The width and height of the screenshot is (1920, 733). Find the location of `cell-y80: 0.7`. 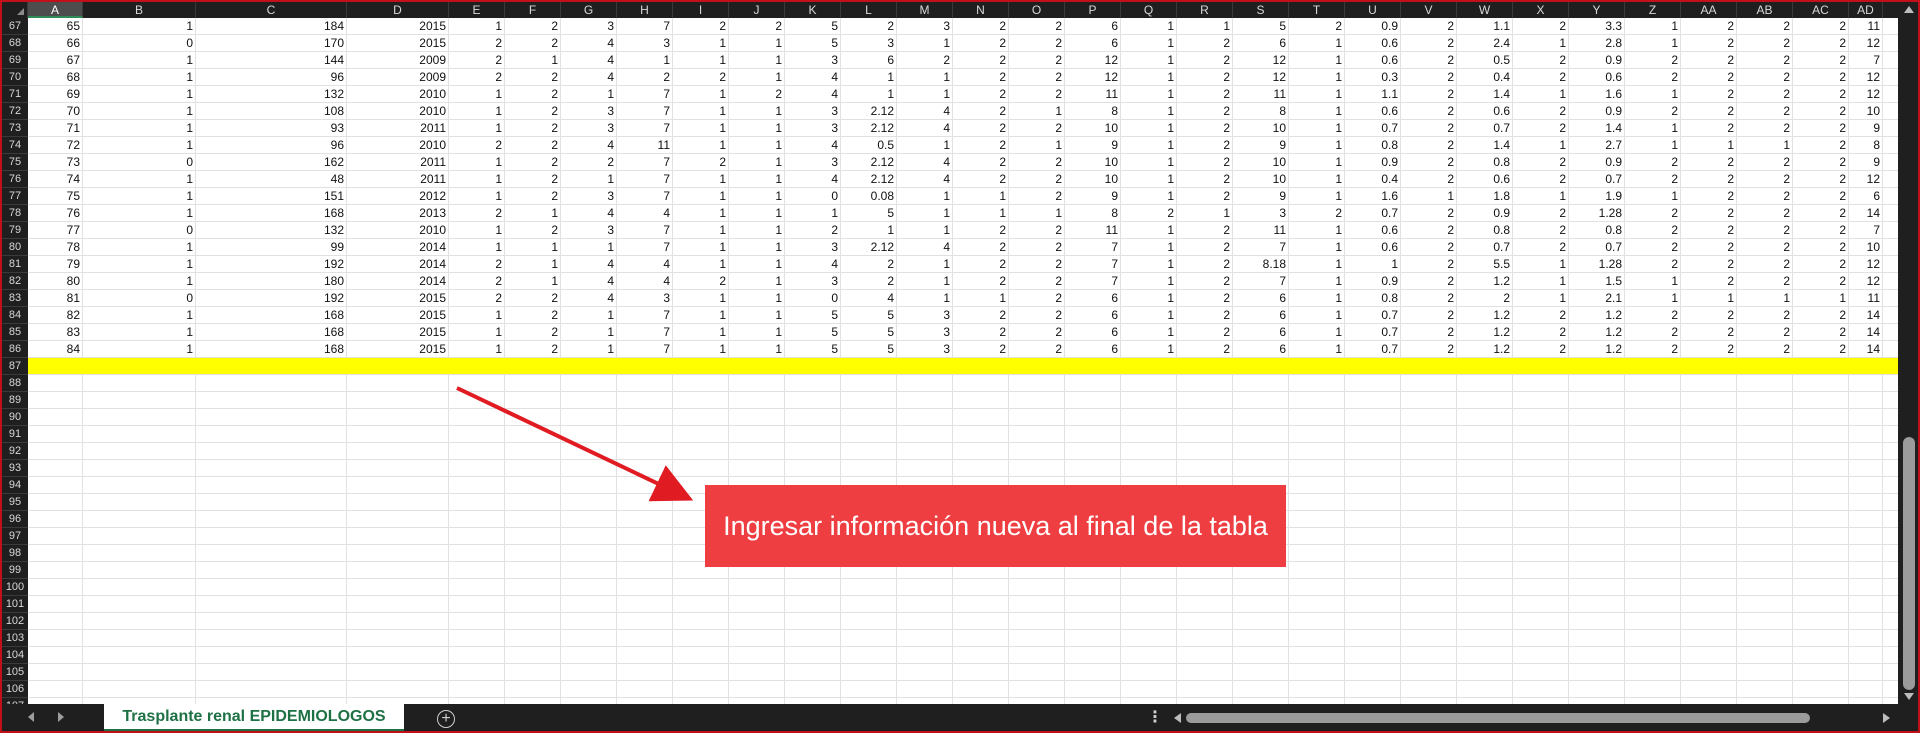

cell-y80: 0.7 is located at coordinates (1597, 247).